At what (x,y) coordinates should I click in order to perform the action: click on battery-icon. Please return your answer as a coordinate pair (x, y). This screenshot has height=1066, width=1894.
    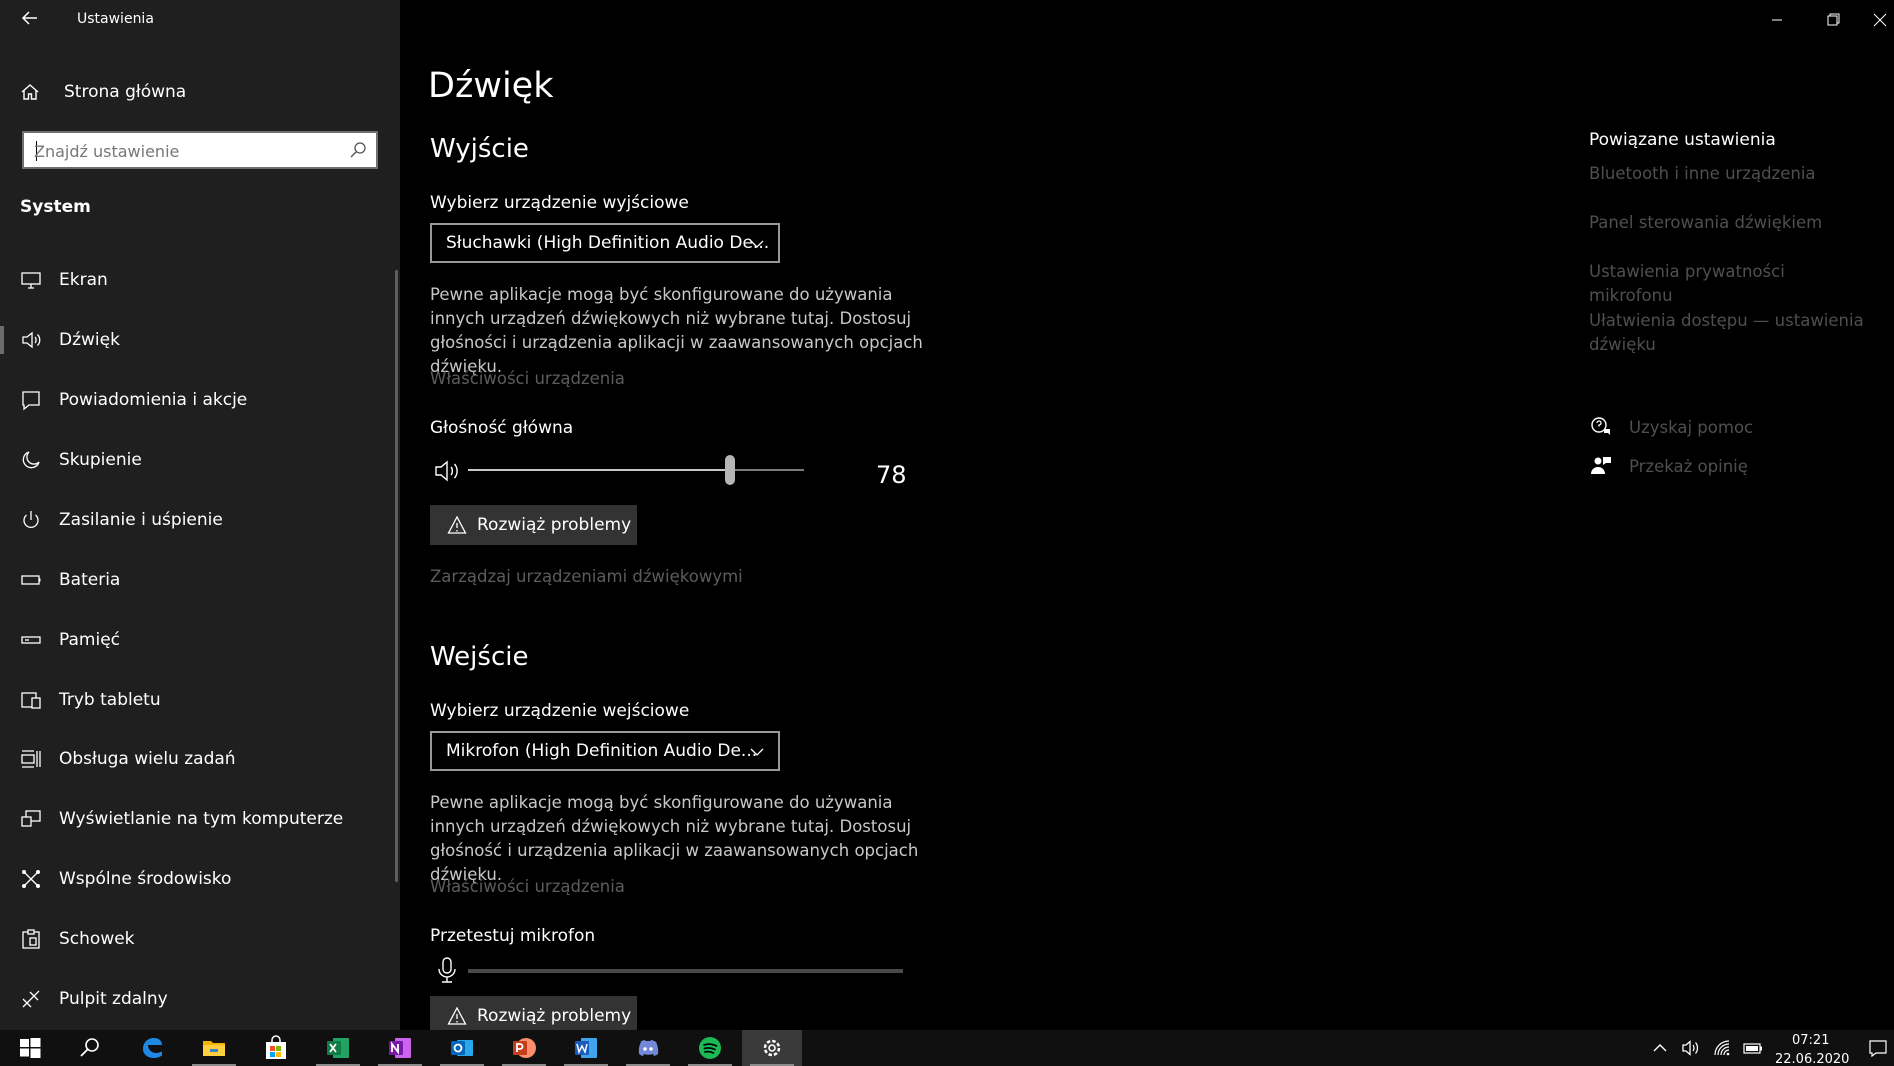
    Looking at the image, I should click on (31, 580).